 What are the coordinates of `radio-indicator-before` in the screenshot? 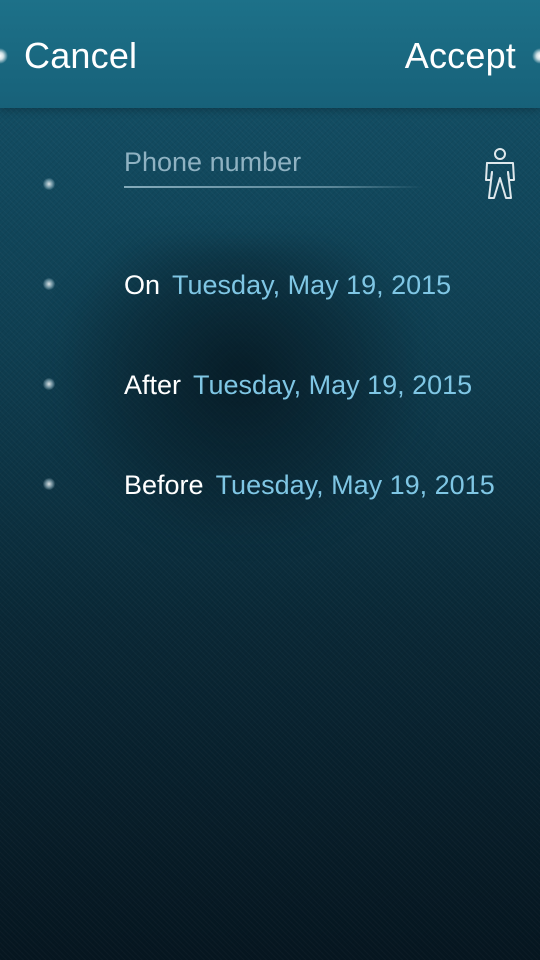 It's located at (49, 484).